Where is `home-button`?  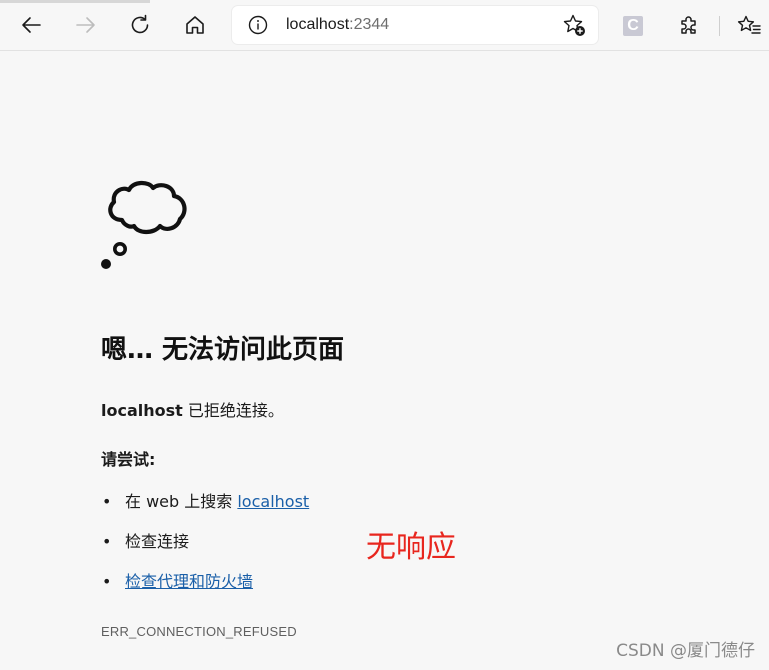 home-button is located at coordinates (195, 25).